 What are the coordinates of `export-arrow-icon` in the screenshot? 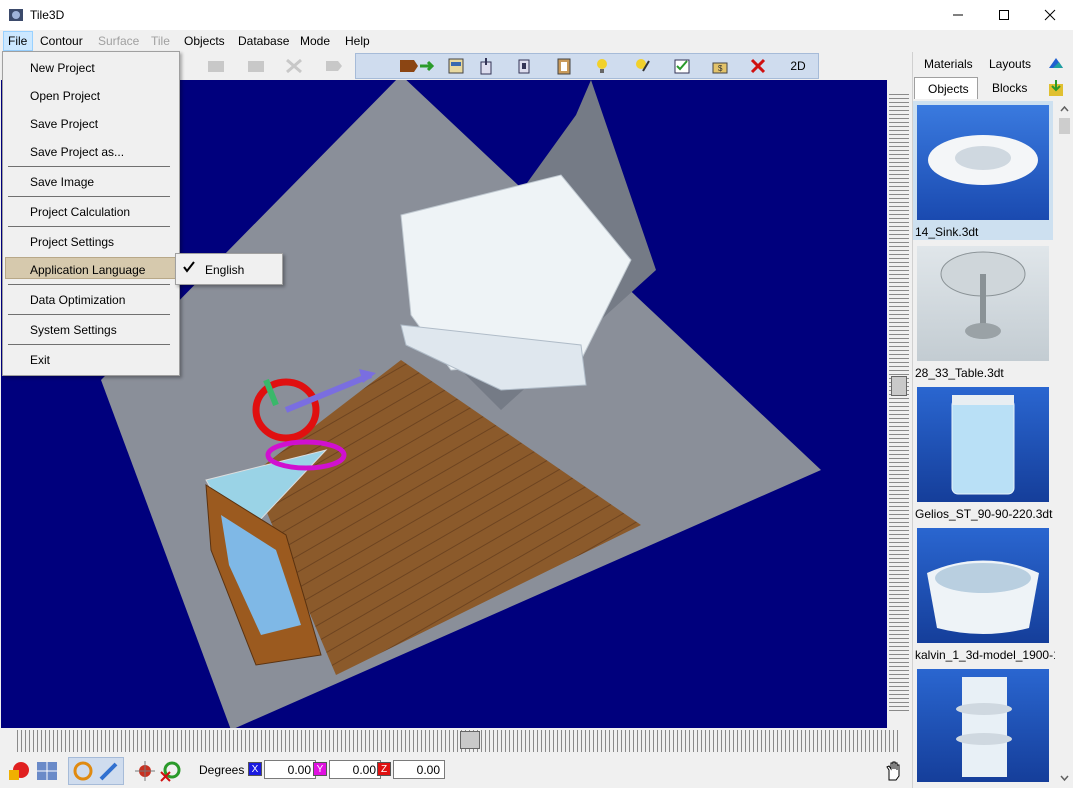 It's located at (418, 66).